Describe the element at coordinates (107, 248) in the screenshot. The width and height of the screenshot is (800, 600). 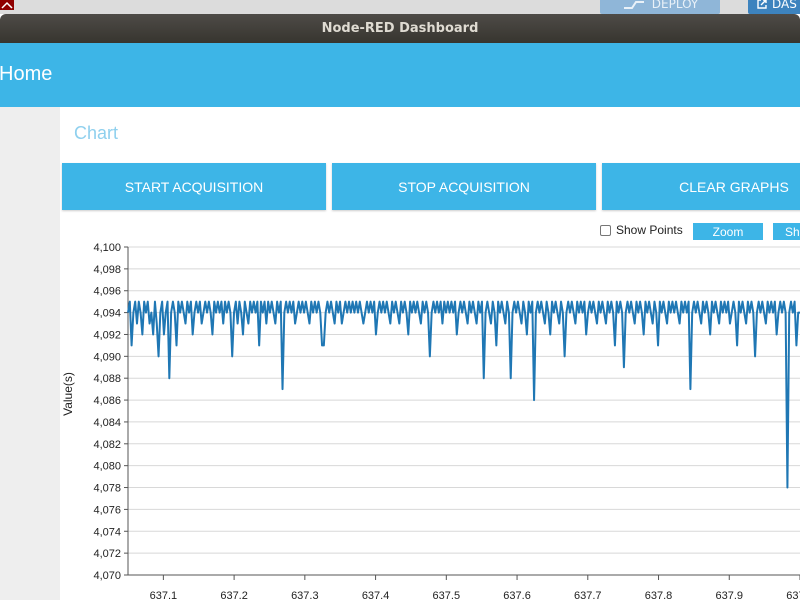
I see `y-tick-label: 4,100` at that location.